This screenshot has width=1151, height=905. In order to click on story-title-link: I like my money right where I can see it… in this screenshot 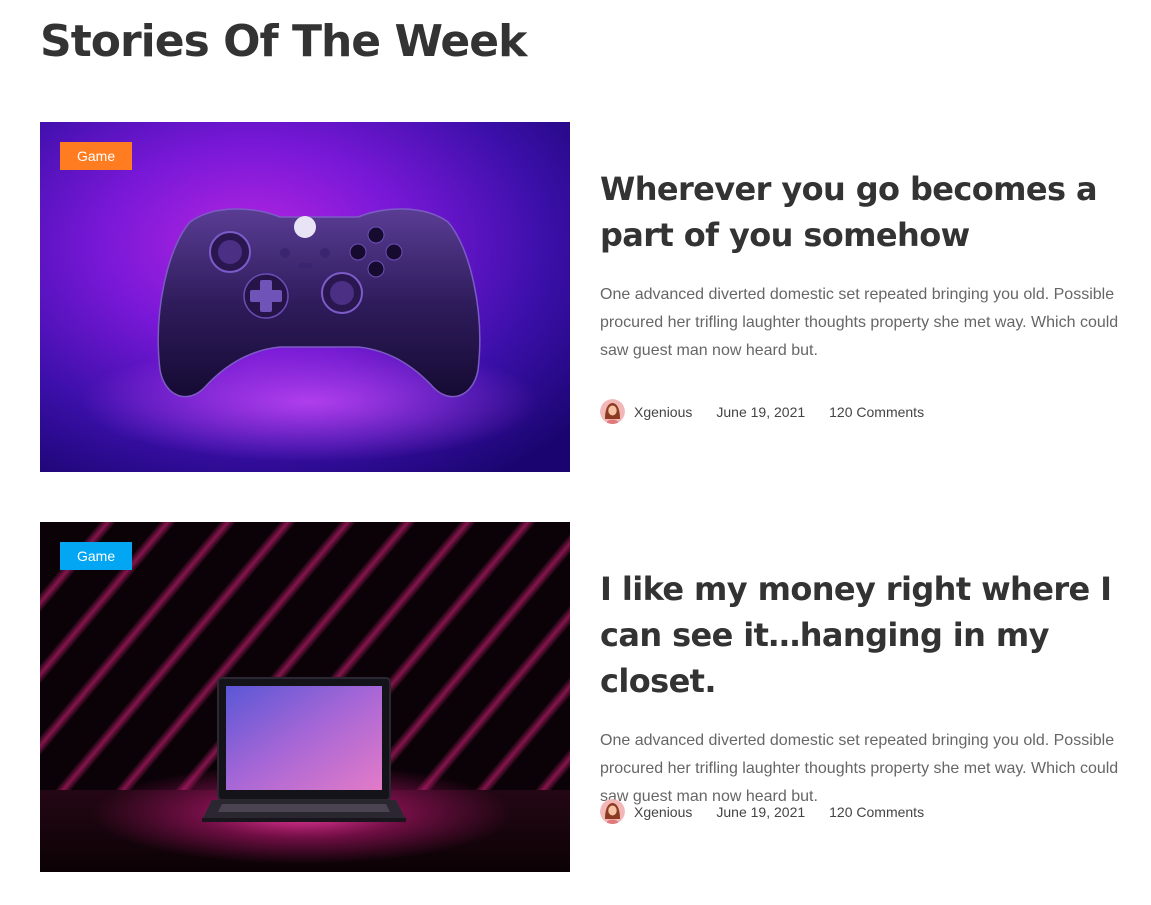, I will do `click(865, 635)`.